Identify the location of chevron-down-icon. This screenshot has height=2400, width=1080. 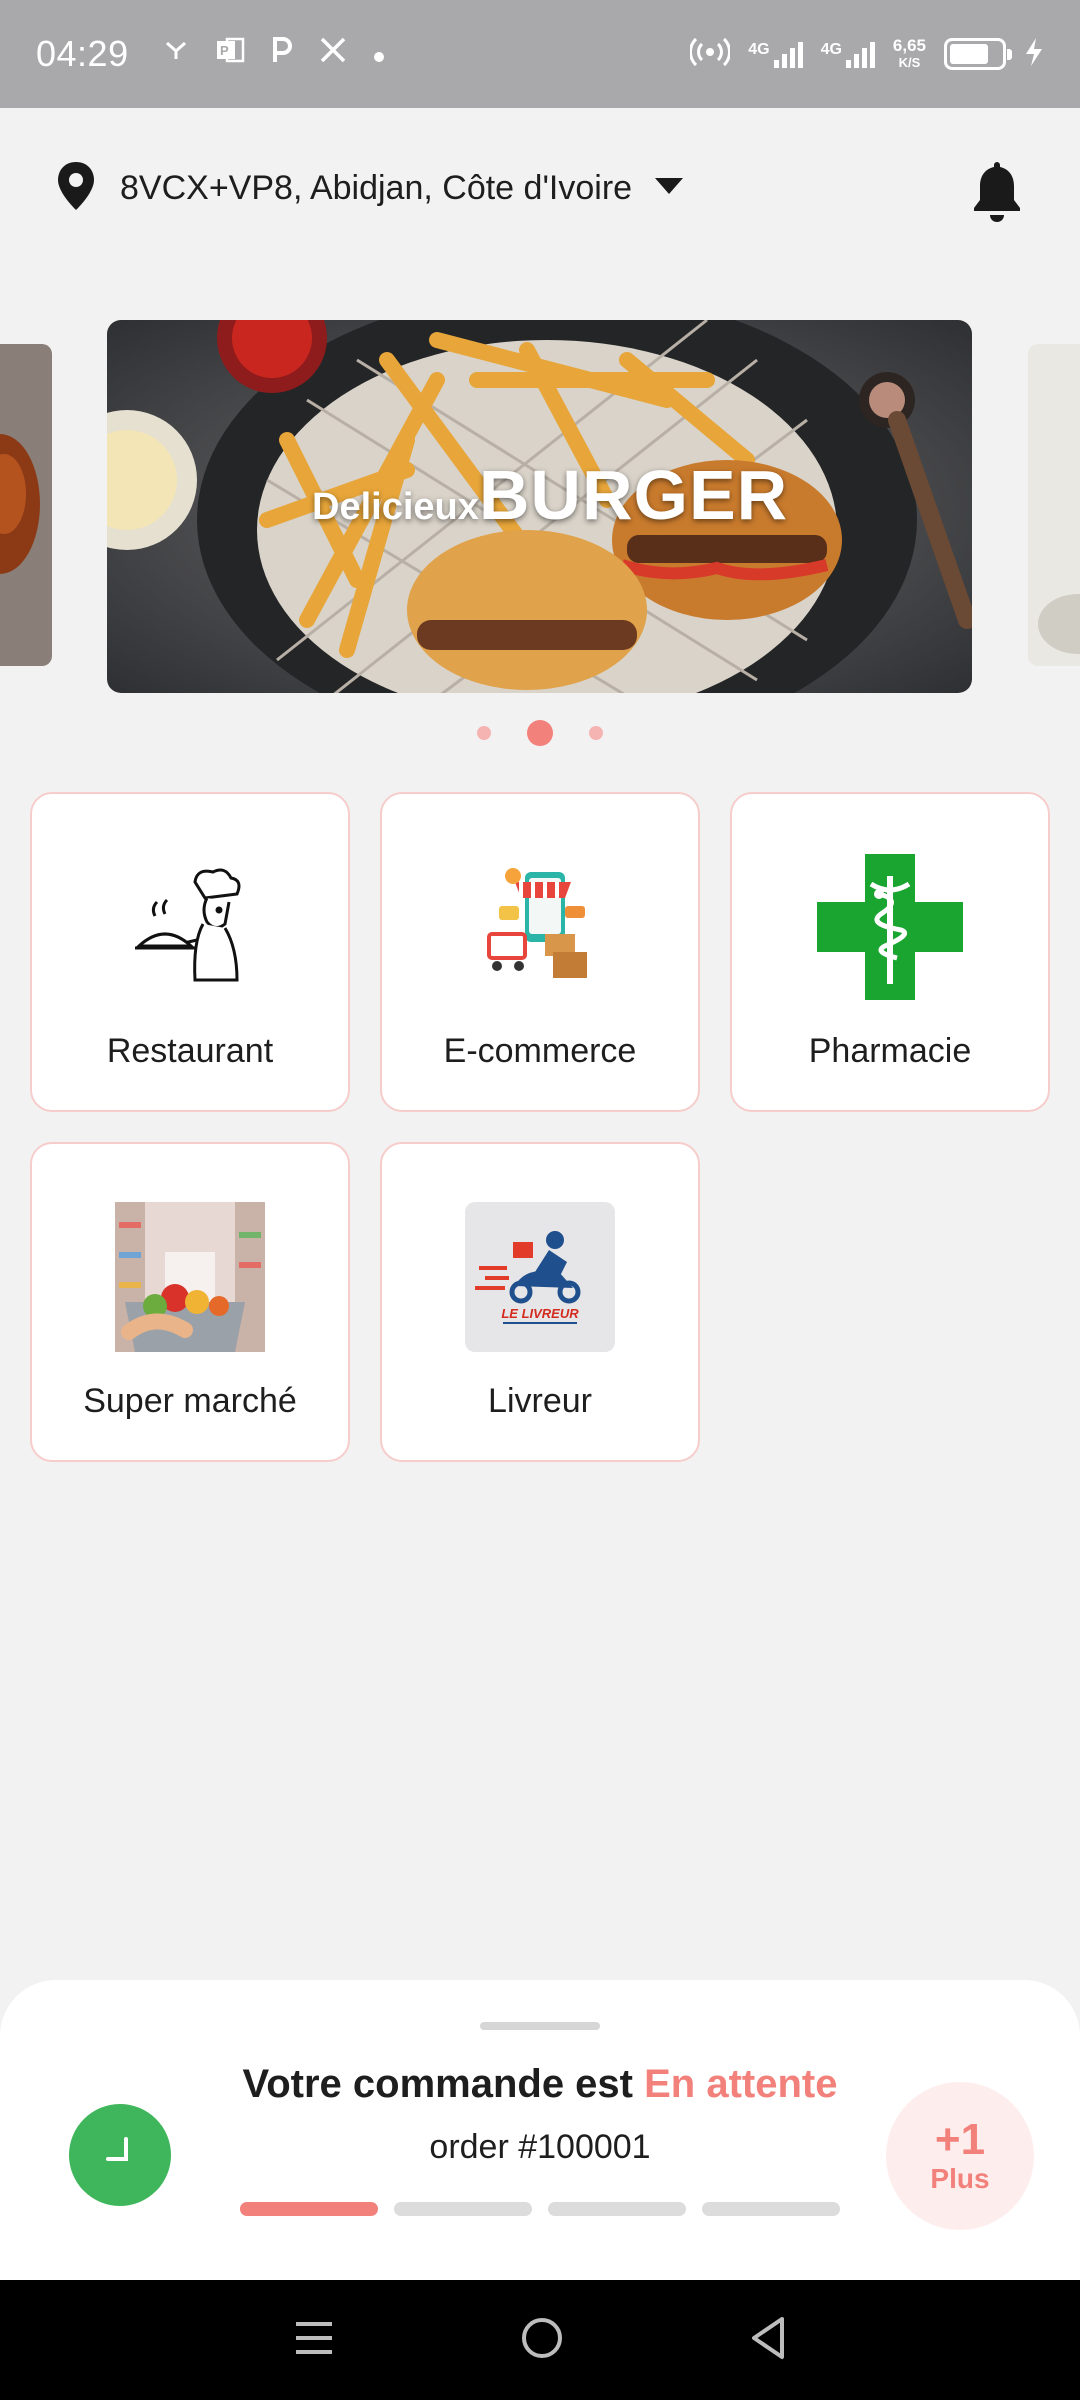
(669, 188).